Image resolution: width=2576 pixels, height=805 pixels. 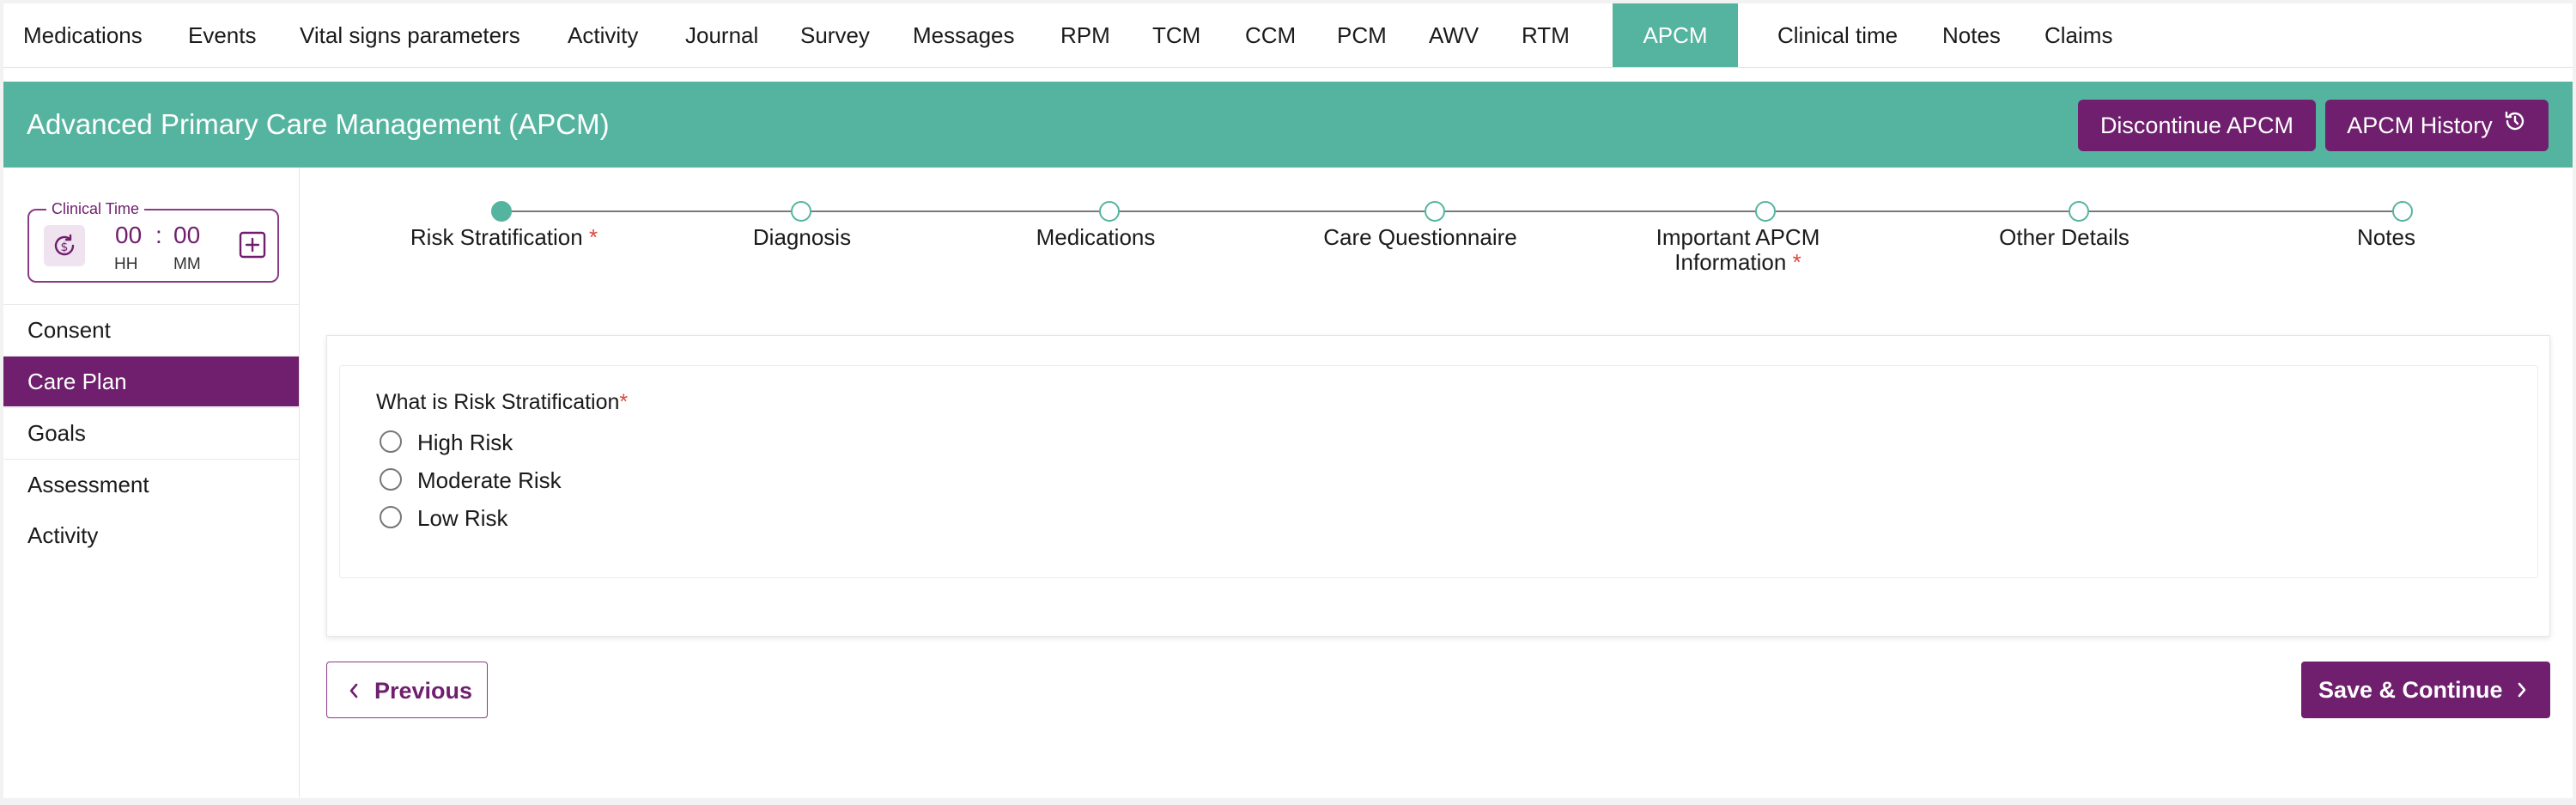 I want to click on step-label-notes: Notes, so click(x=2386, y=237).